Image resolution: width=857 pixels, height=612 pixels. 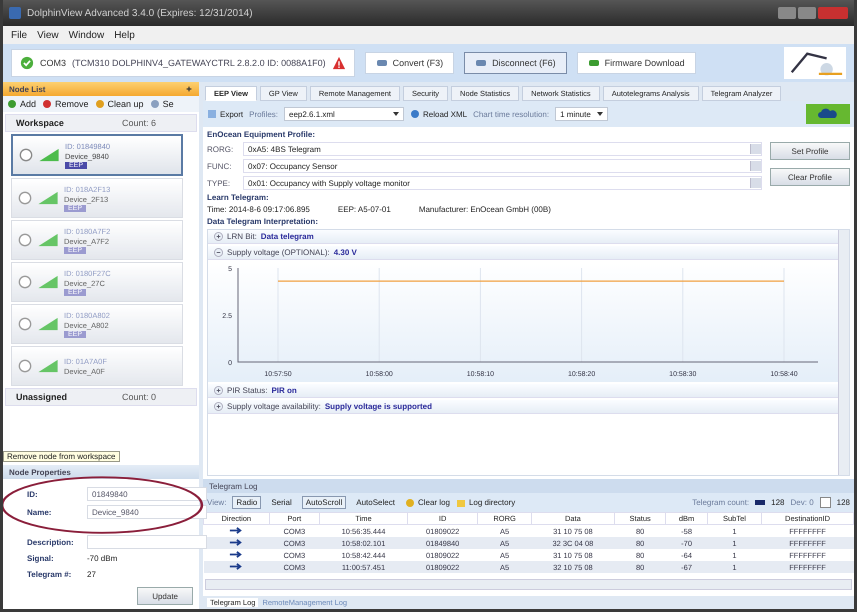 What do you see at coordinates (147, 542) in the screenshot?
I see `input-field` at bounding box center [147, 542].